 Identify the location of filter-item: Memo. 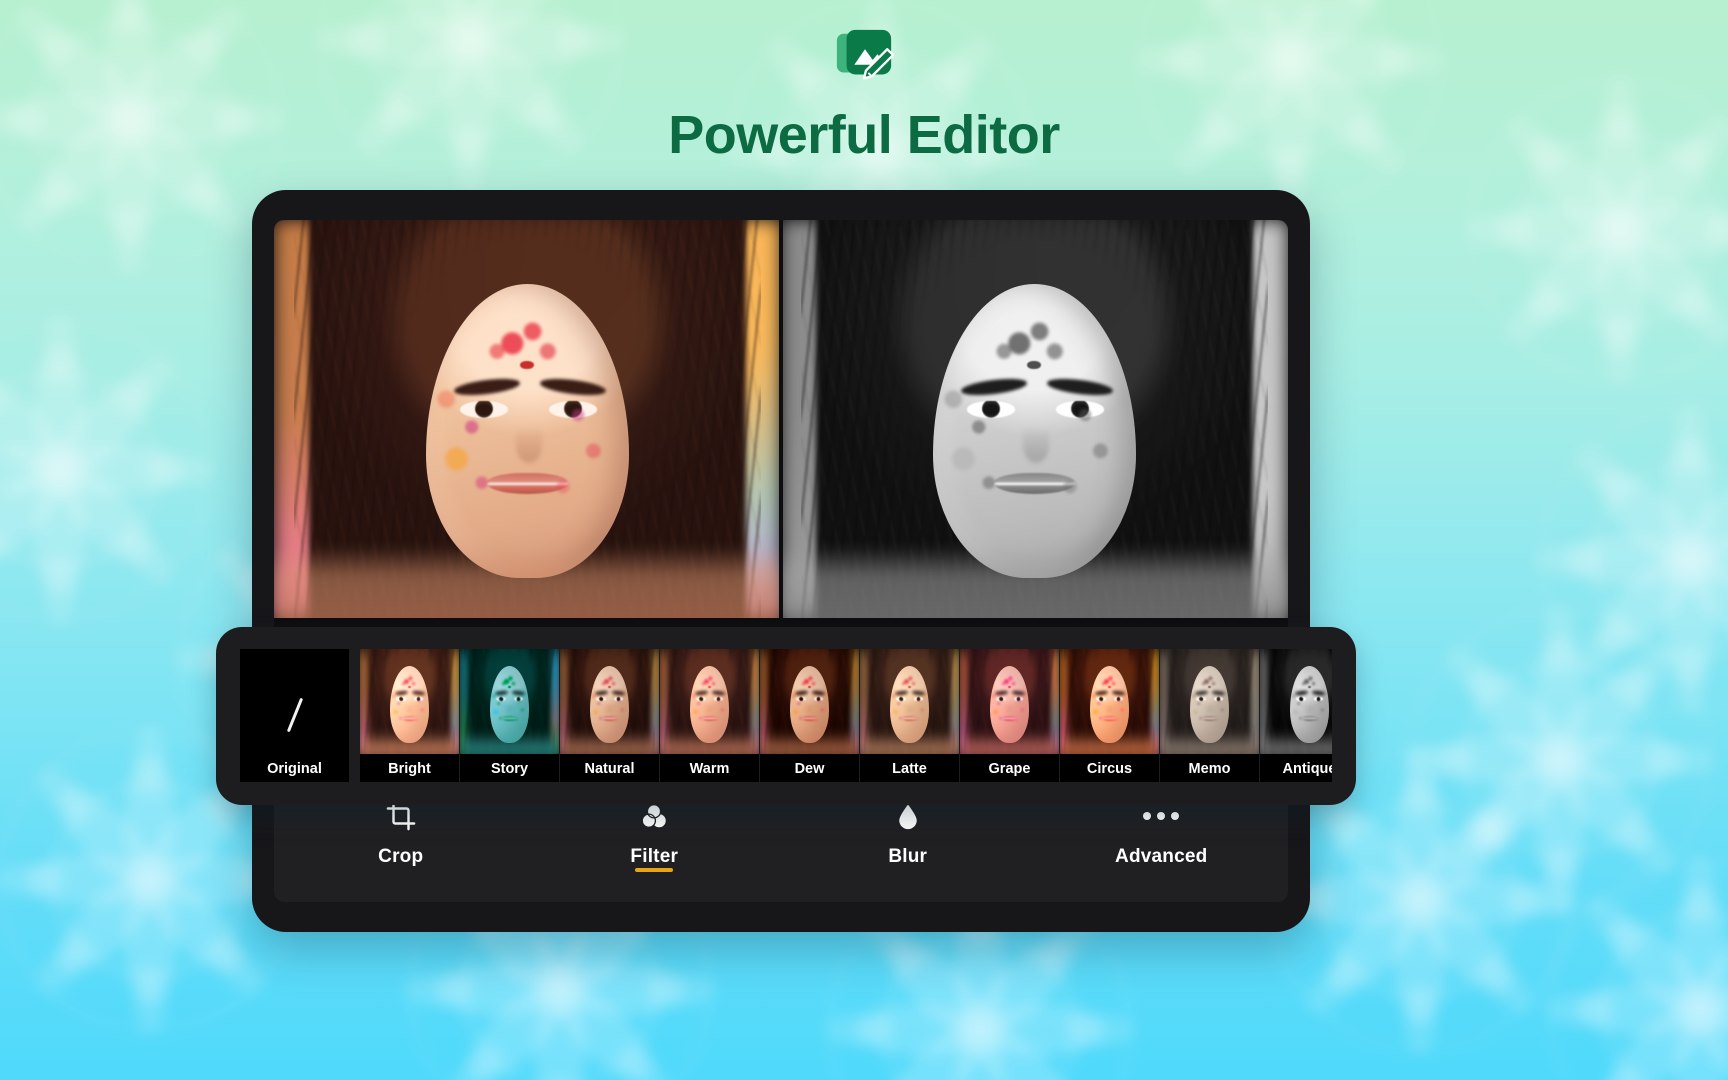
(1209, 715).